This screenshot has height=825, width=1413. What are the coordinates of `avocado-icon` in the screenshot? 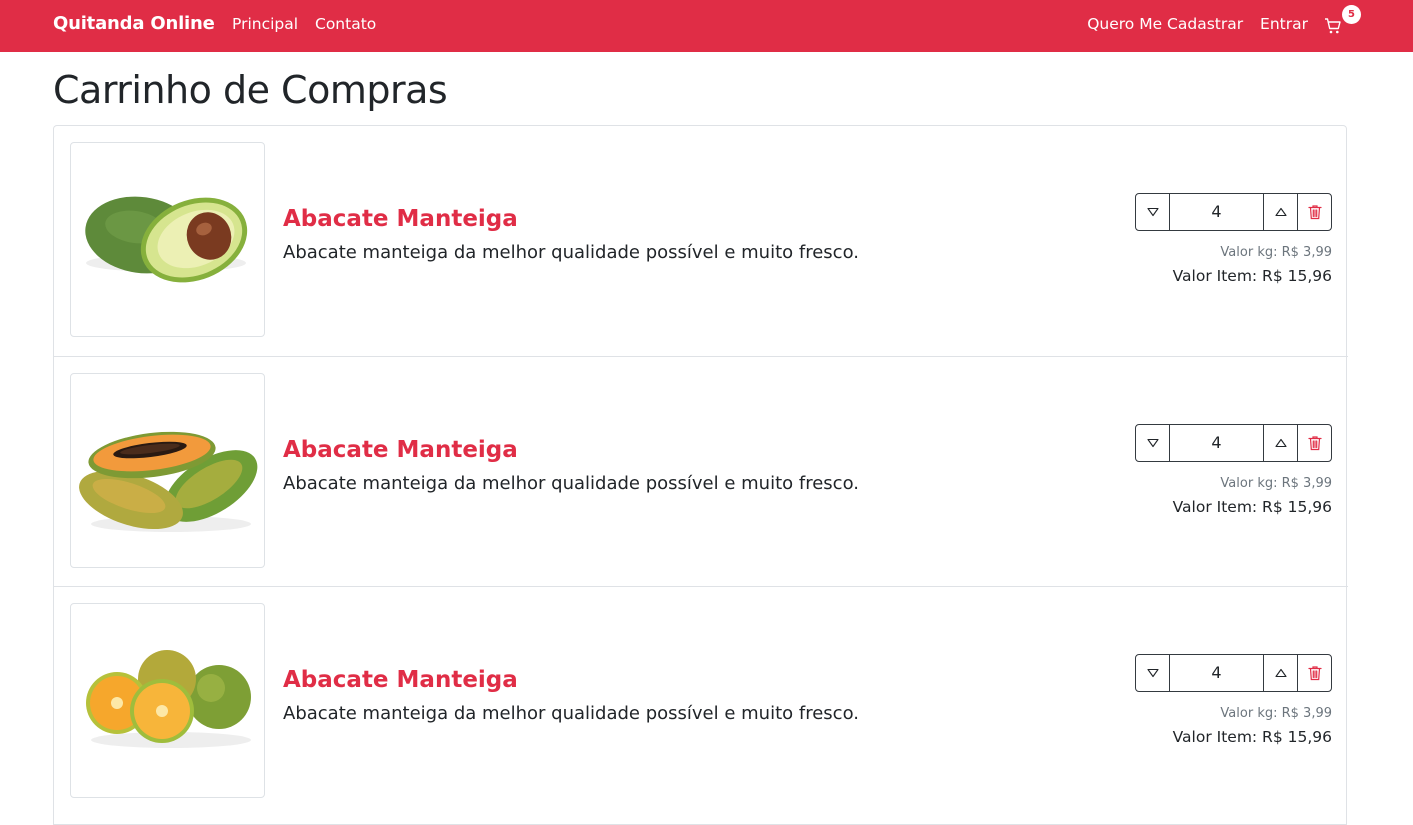 It's located at (166, 239).